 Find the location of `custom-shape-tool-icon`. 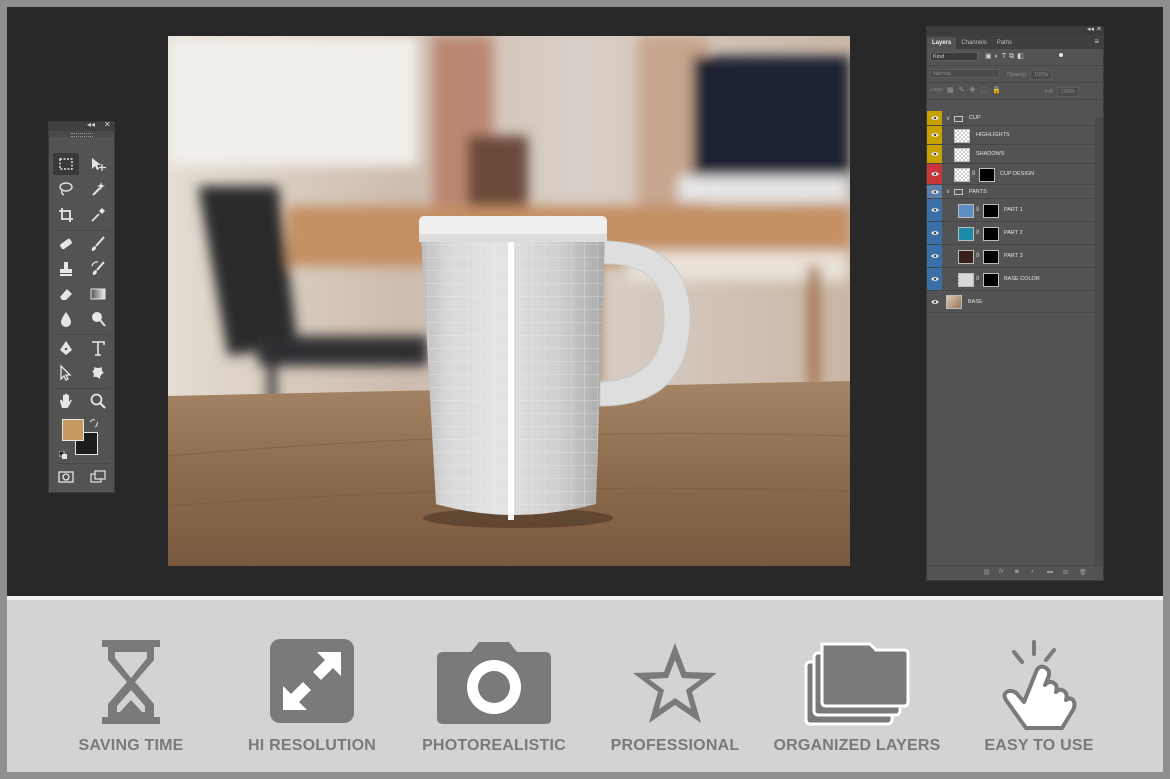

custom-shape-tool-icon is located at coordinates (98, 373).